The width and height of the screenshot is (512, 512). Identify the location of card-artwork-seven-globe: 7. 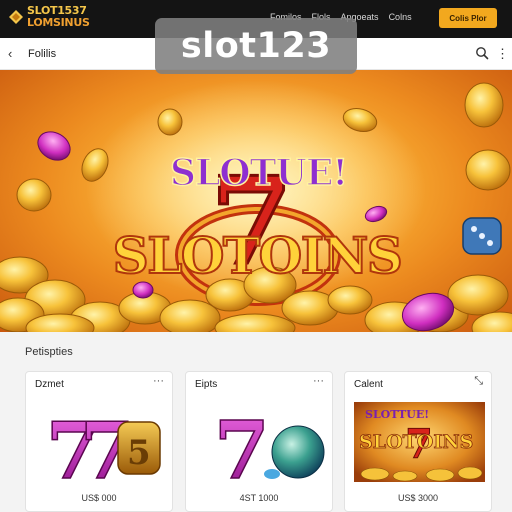
(269, 446).